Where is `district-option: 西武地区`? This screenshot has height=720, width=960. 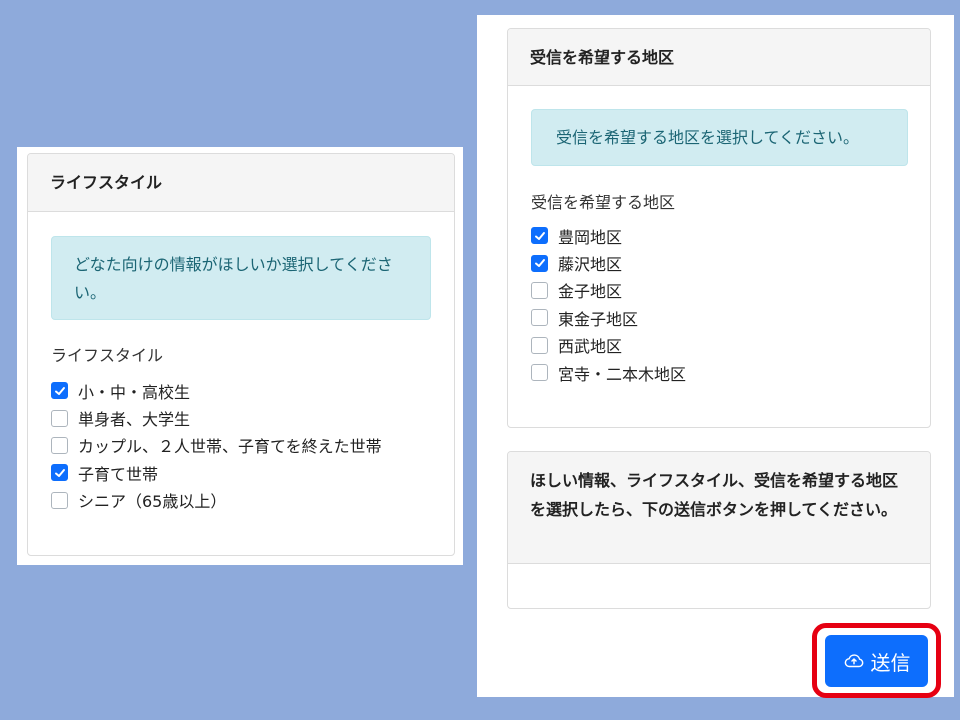 district-option: 西武地区 is located at coordinates (721, 345).